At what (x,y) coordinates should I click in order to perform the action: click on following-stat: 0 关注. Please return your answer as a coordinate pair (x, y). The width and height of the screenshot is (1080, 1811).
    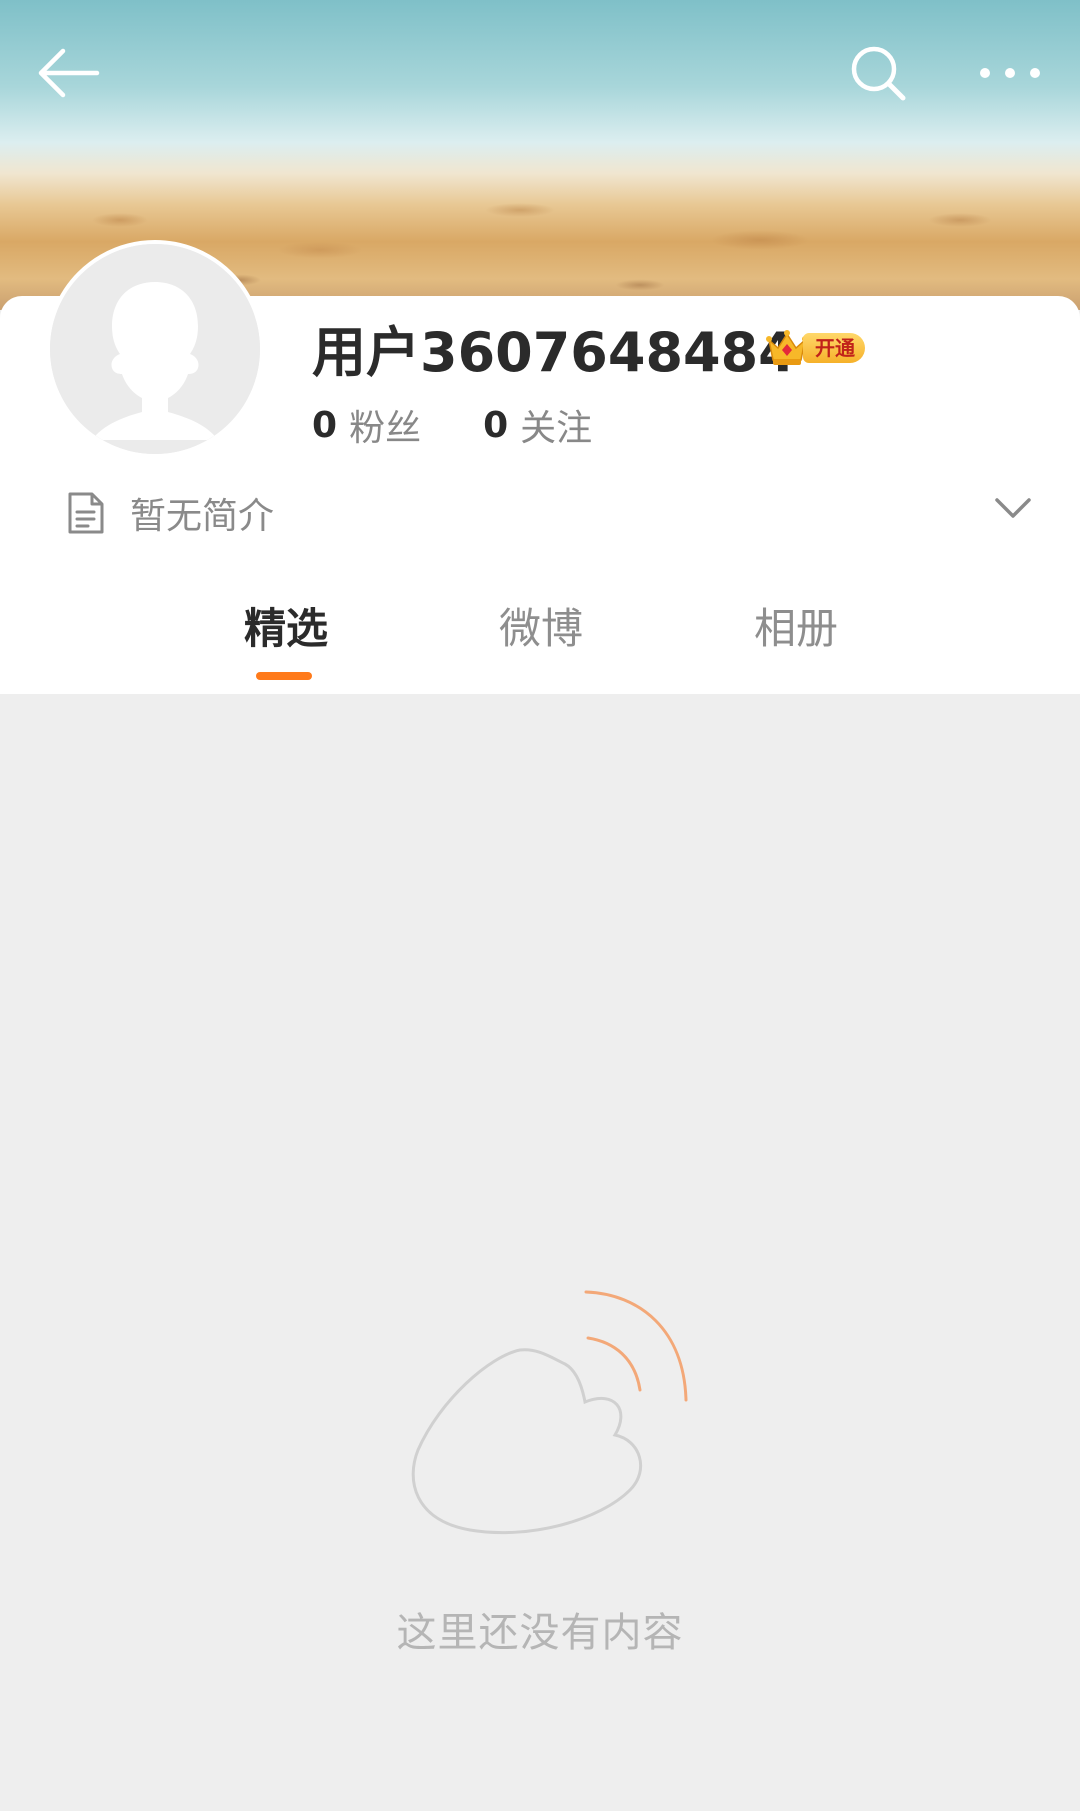
    Looking at the image, I should click on (537, 425).